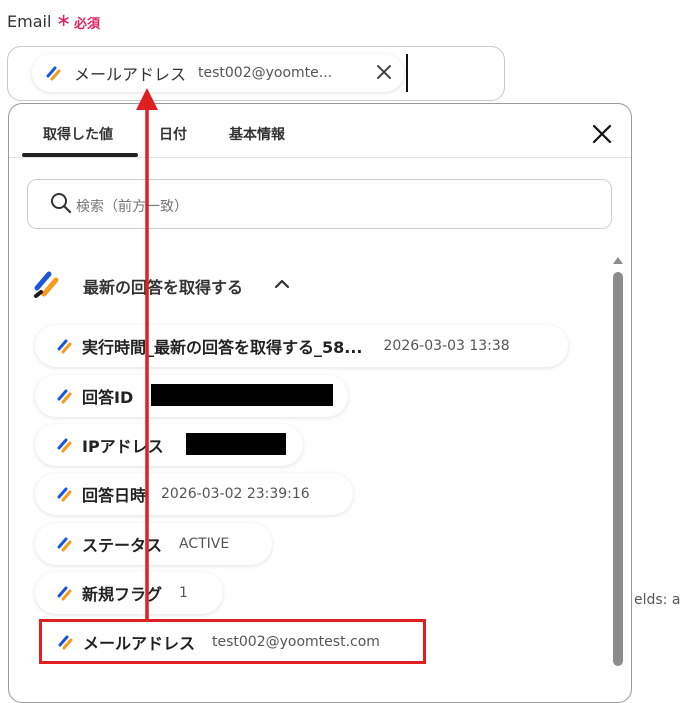 The width and height of the screenshot is (681, 703). I want to click on required-asterisk: ∗, so click(64, 20).